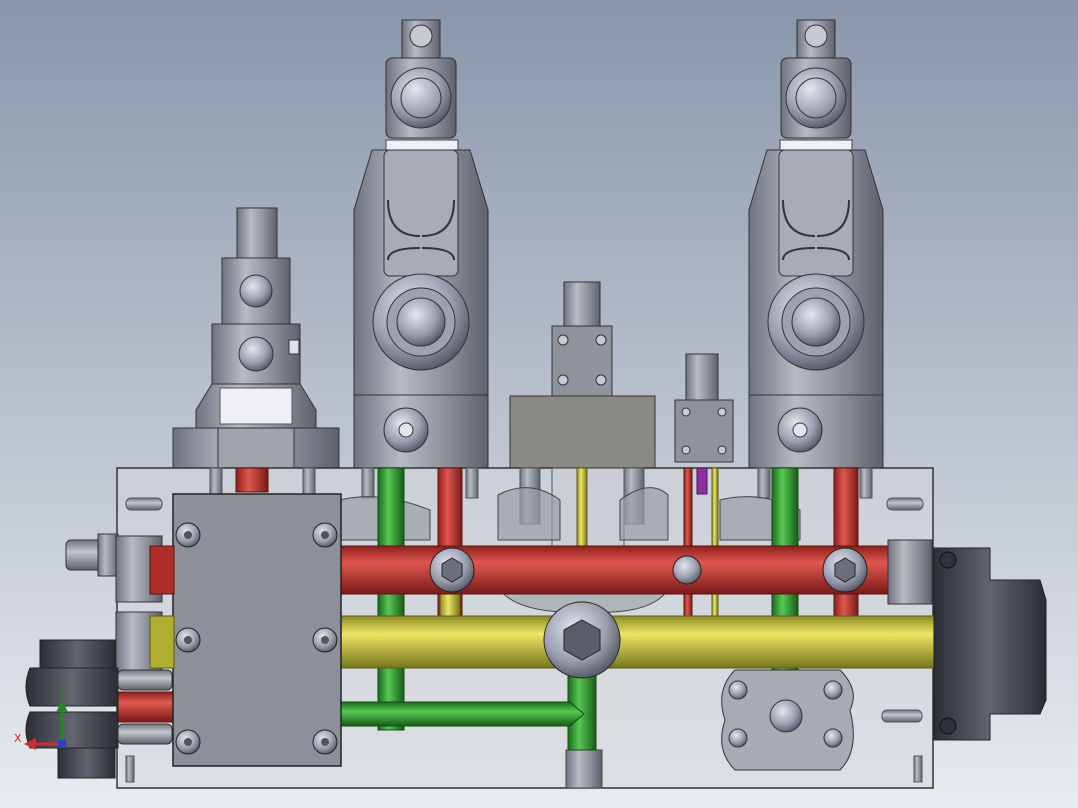  I want to click on left-cover-plate, so click(257, 630).